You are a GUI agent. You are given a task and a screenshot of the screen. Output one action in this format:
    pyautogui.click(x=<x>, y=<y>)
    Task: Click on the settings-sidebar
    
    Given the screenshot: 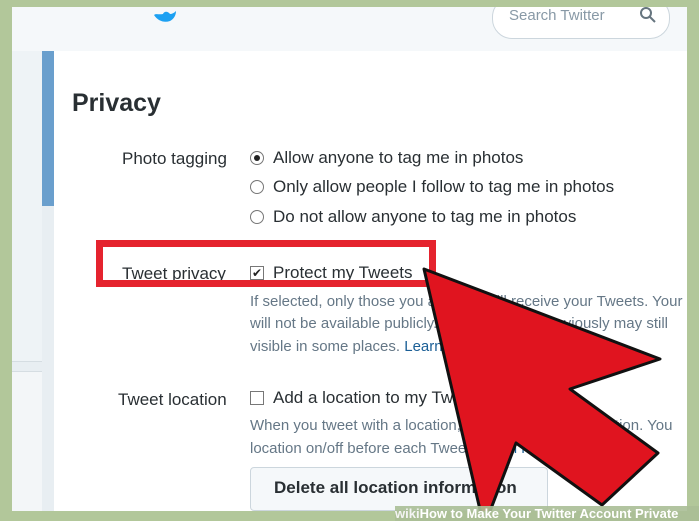 What is the action you would take?
    pyautogui.click(x=33, y=281)
    